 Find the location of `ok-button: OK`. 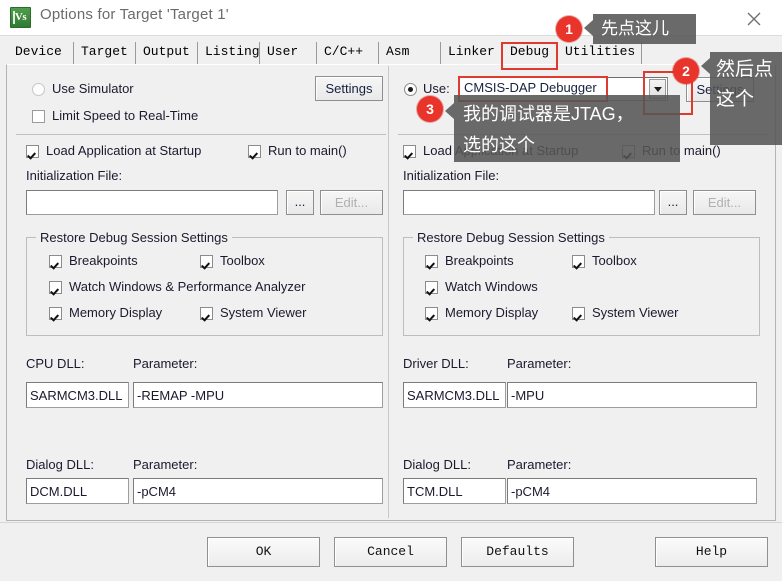

ok-button: OK is located at coordinates (263, 552).